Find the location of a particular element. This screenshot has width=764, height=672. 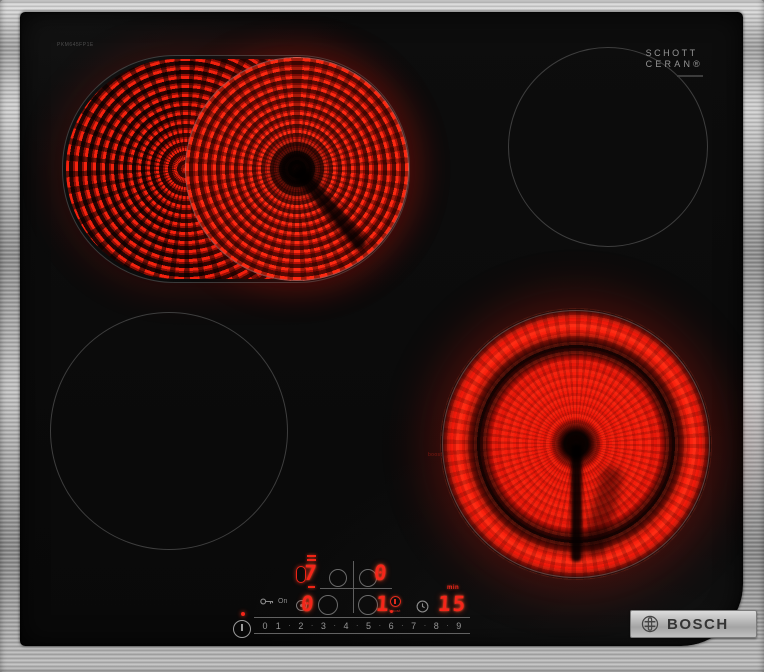

zone-map-line-horizontal is located at coordinates (356, 588).